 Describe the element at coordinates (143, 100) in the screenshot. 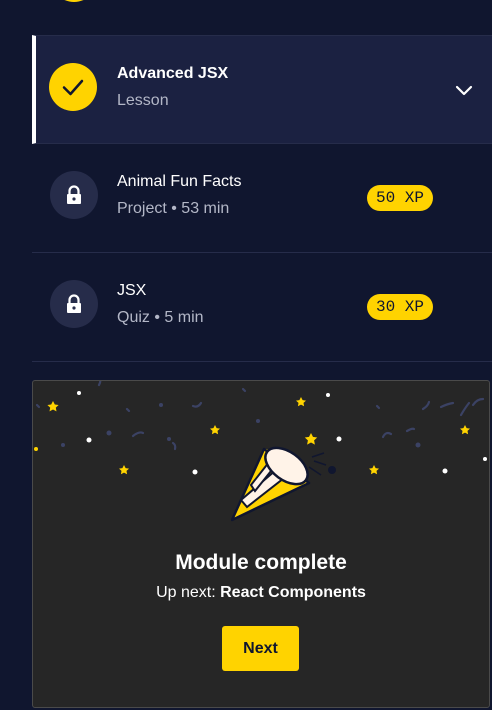

I see `item-type: Lesson` at that location.